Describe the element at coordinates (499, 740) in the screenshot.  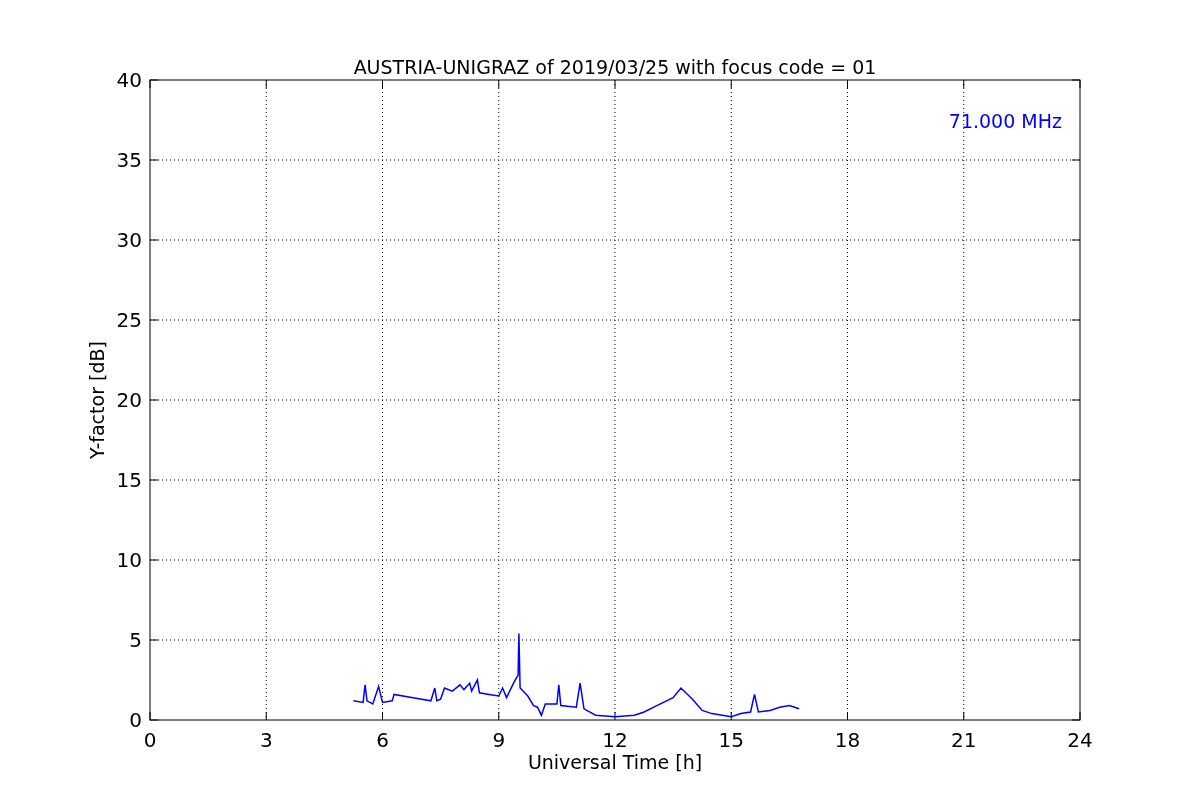
I see `x-tick-label: 9` at that location.